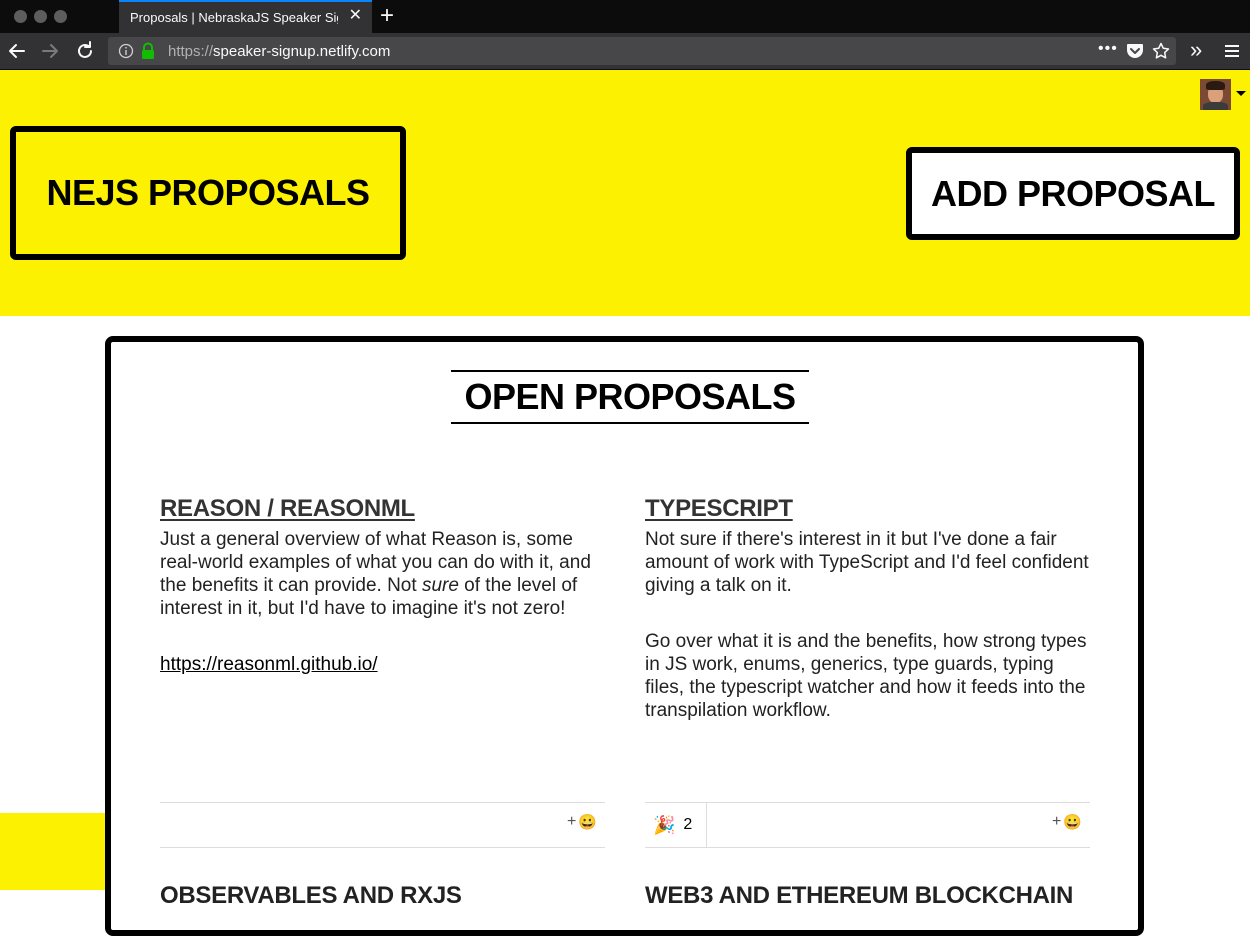 The image size is (1250, 936). I want to click on proposal-link: https://reasonml.github.io/, so click(269, 664).